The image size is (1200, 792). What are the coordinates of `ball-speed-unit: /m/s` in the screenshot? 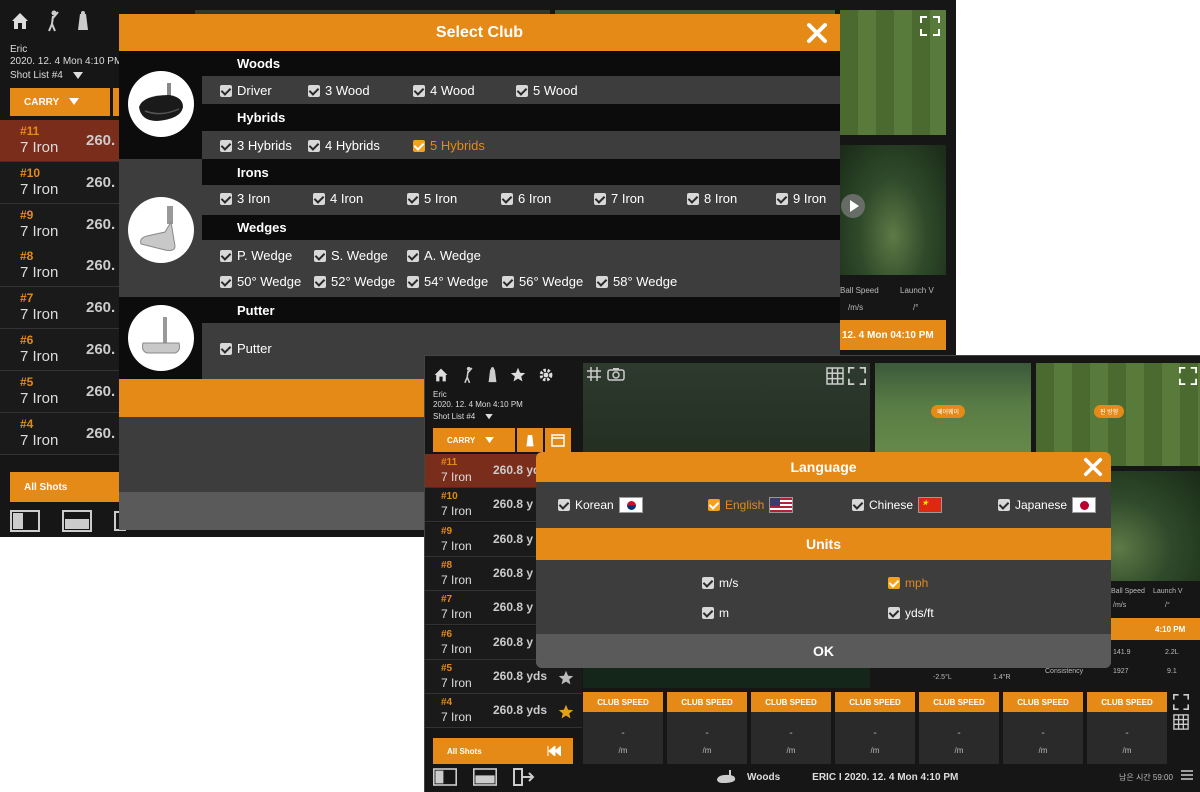 It's located at (856, 307).